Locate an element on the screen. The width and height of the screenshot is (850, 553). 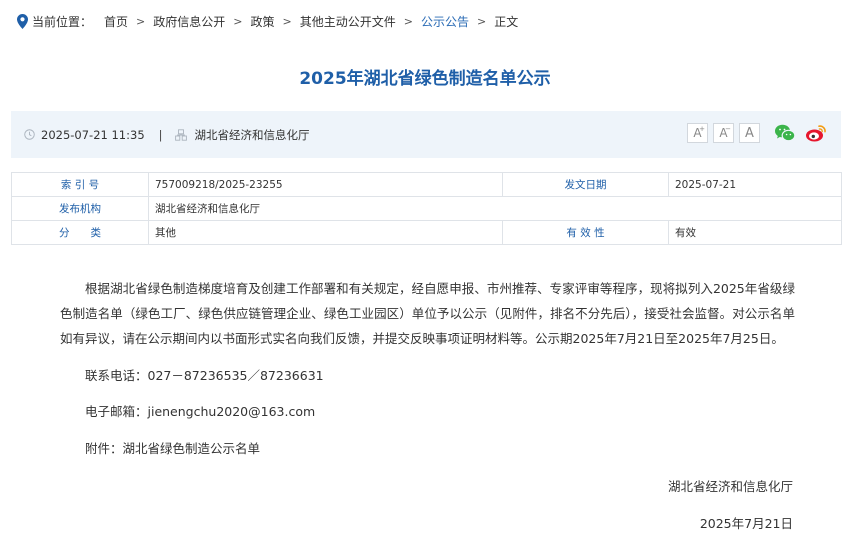
issue-date-label: 发文日期 is located at coordinates (585, 184).